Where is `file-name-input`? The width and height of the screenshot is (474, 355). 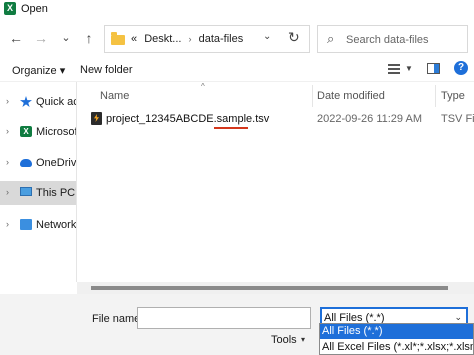
file-name-input is located at coordinates (224, 318).